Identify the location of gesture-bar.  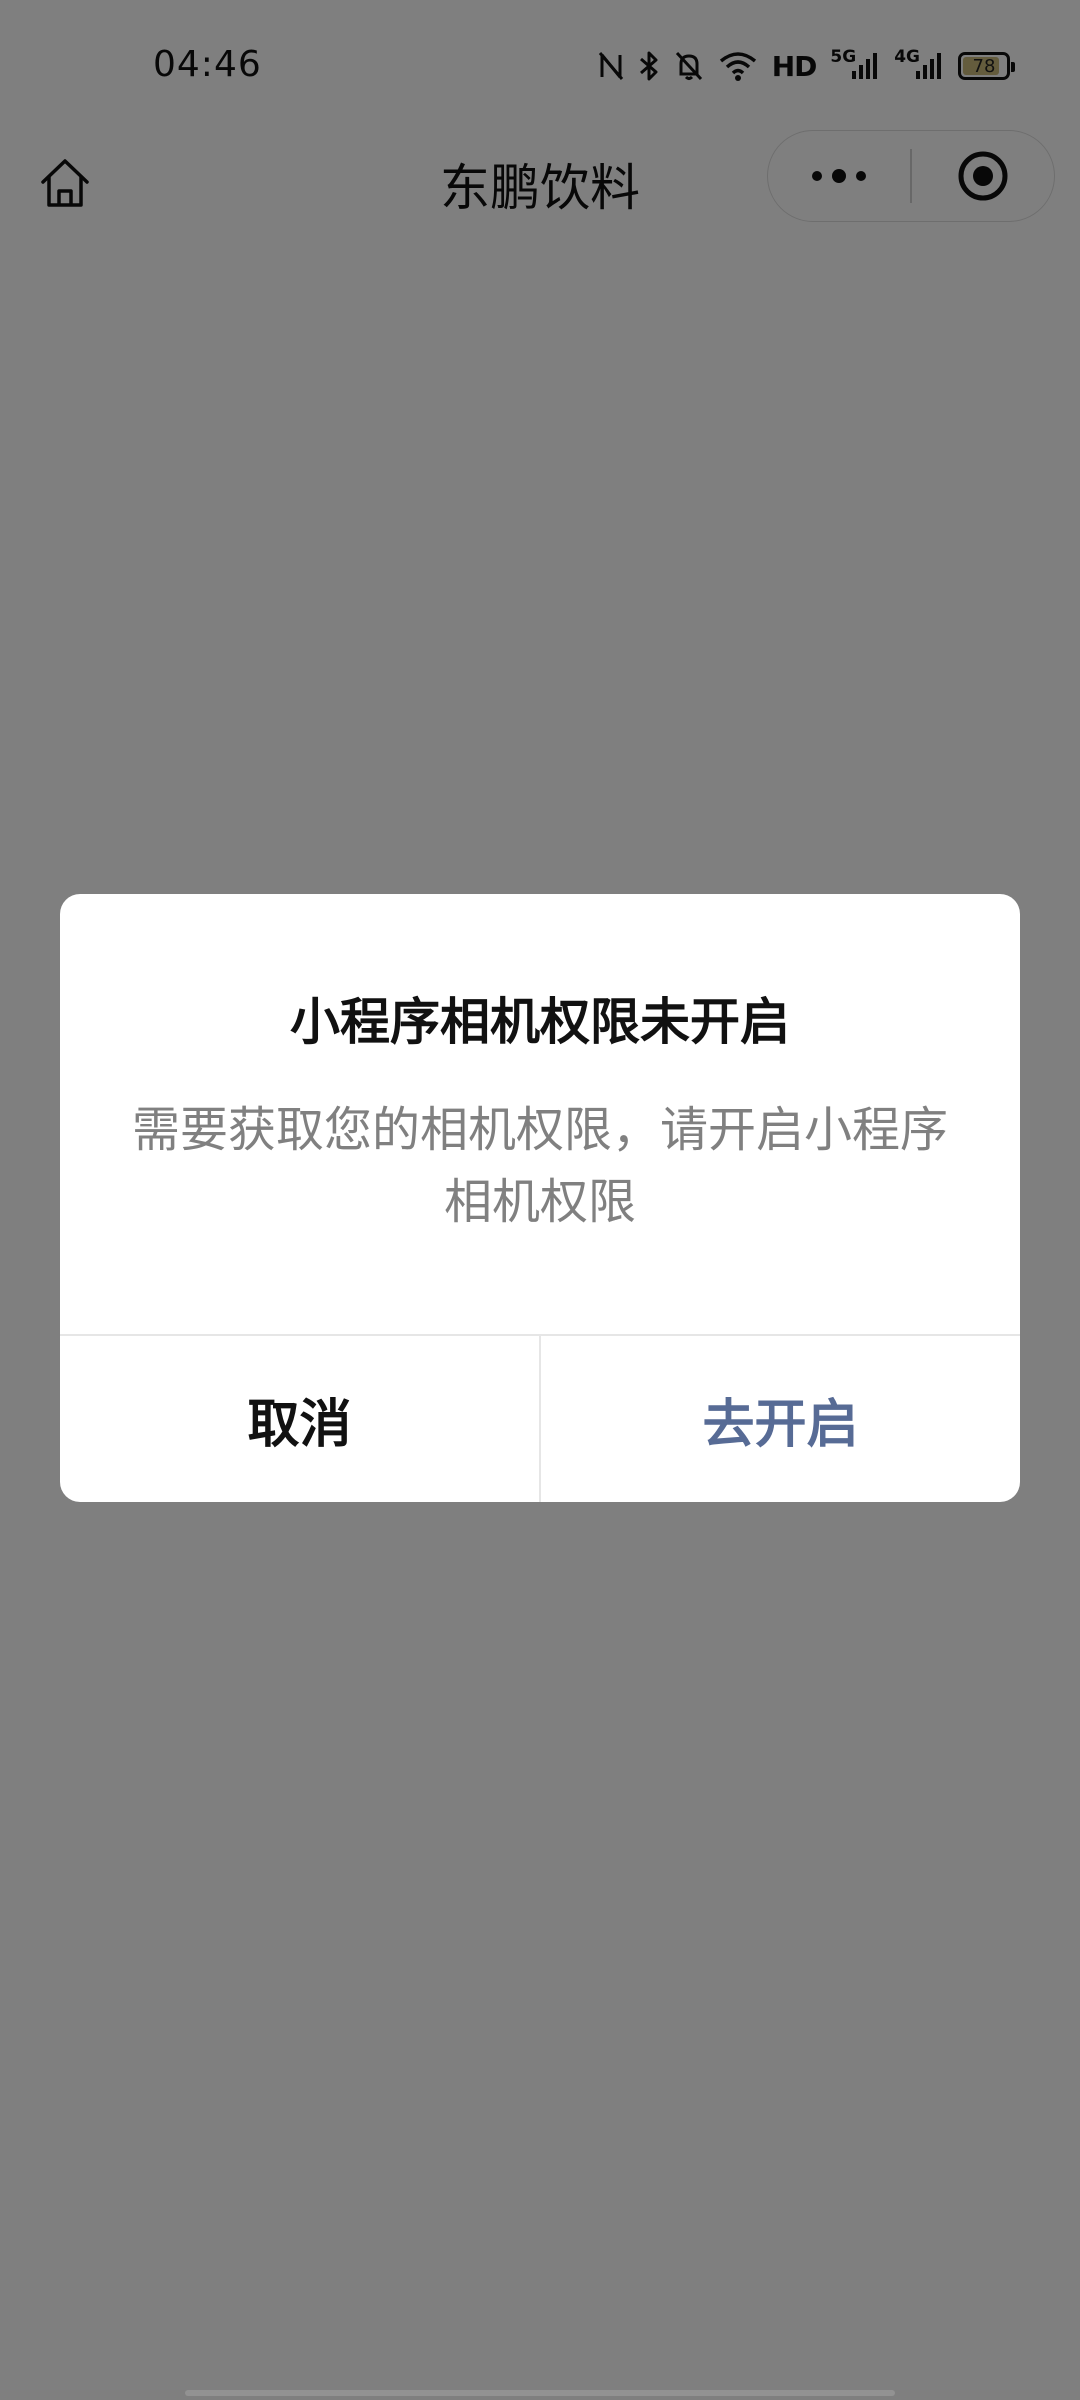
(540, 2393).